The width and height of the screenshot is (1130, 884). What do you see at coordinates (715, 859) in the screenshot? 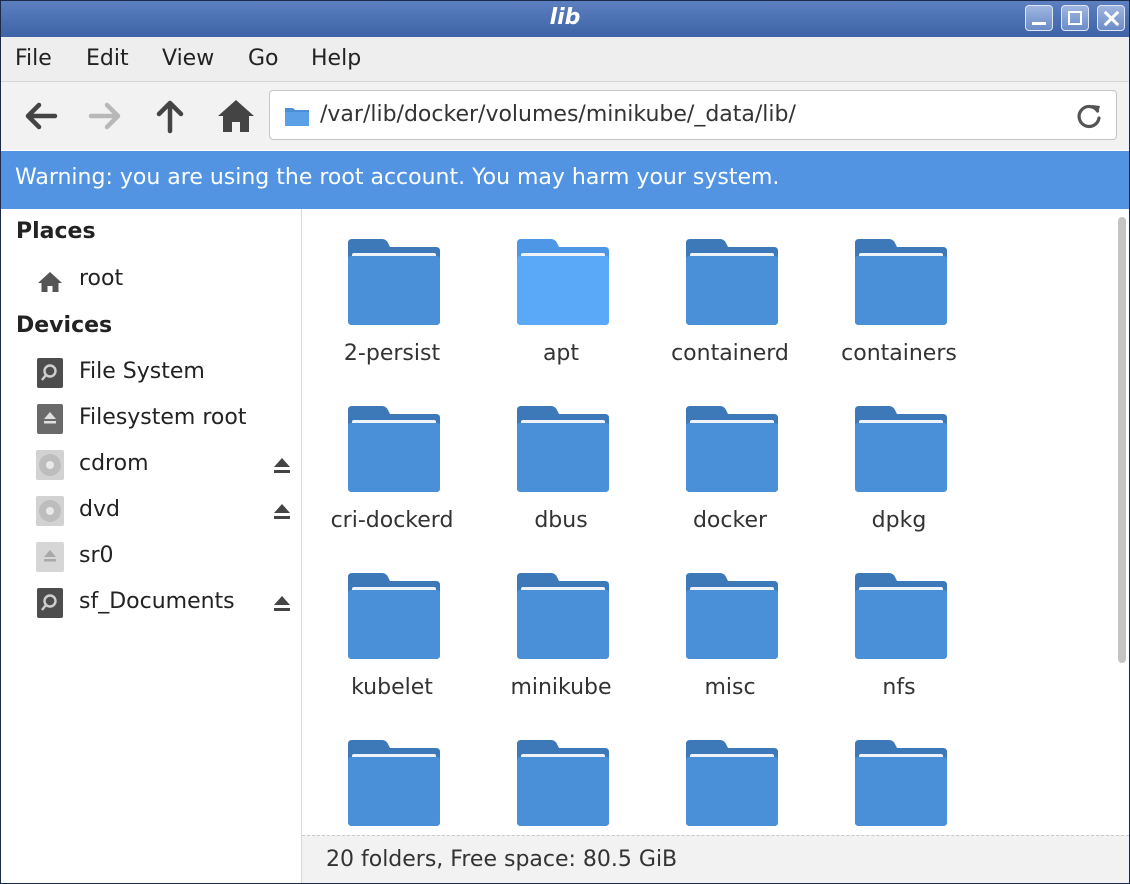
I see `status-bar: 20 folders, Free space: 80.5 GiB` at bounding box center [715, 859].